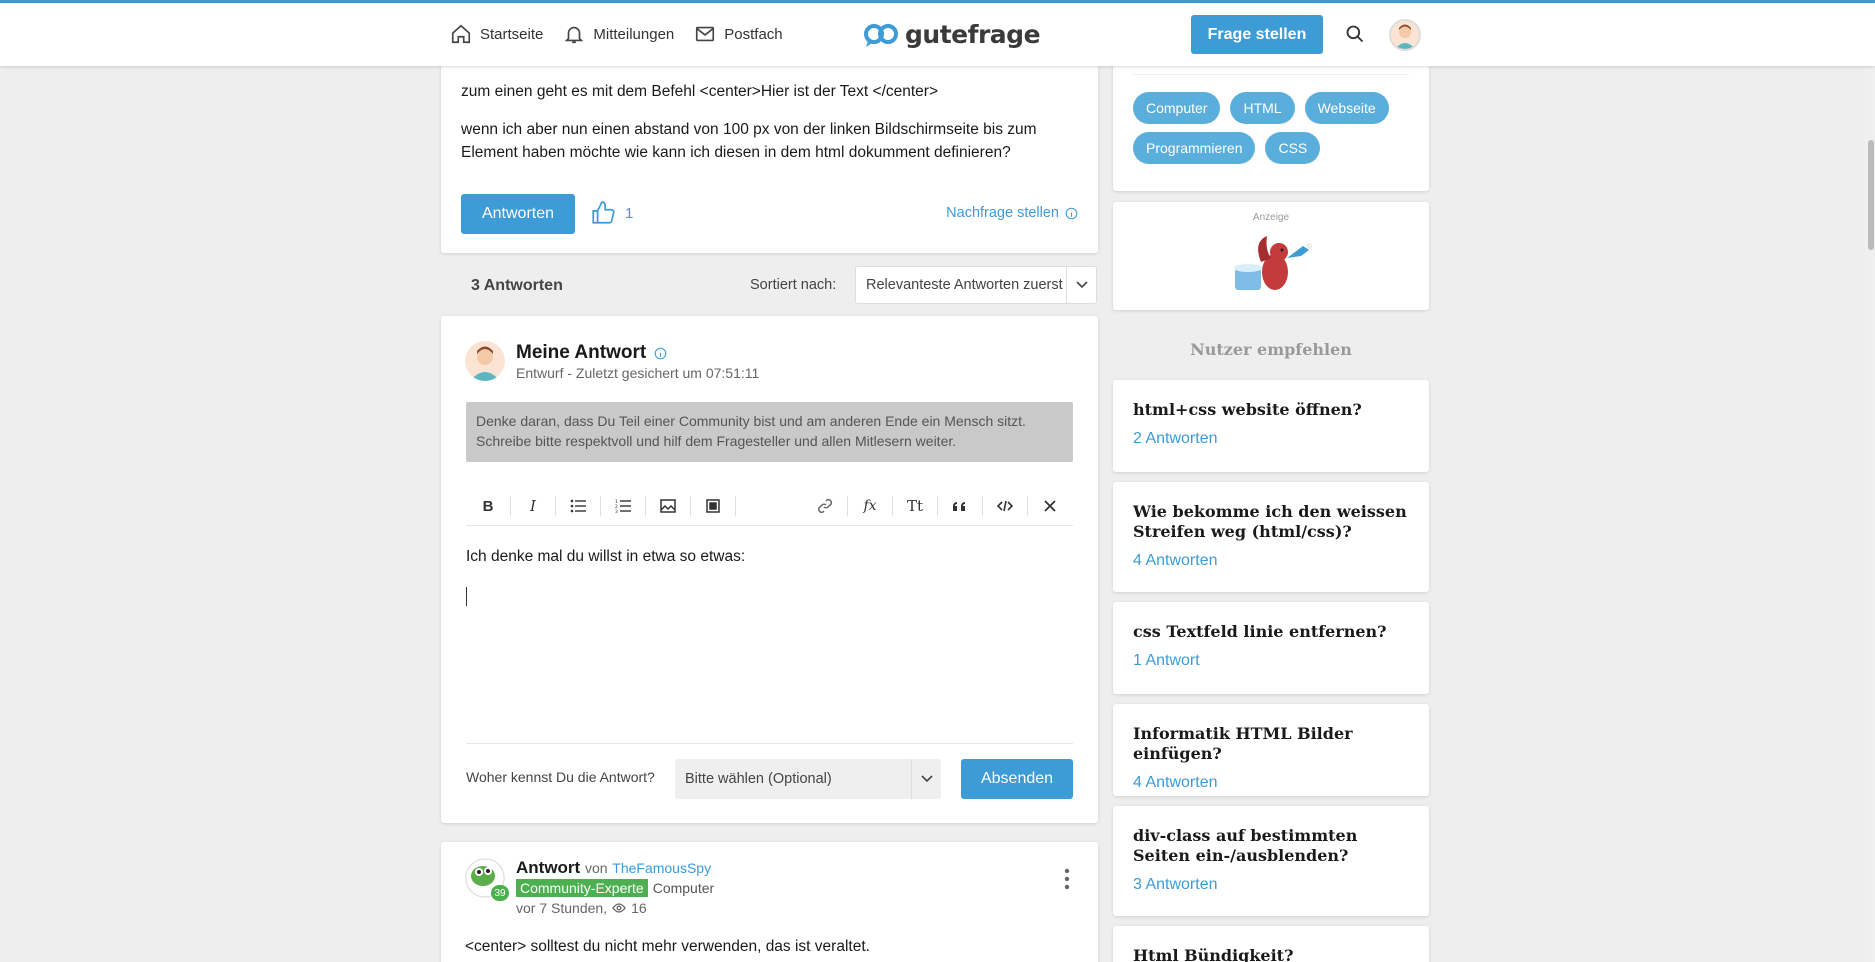 Image resolution: width=1875 pixels, height=962 pixels. I want to click on svg-text: 3, so click(616, 511).